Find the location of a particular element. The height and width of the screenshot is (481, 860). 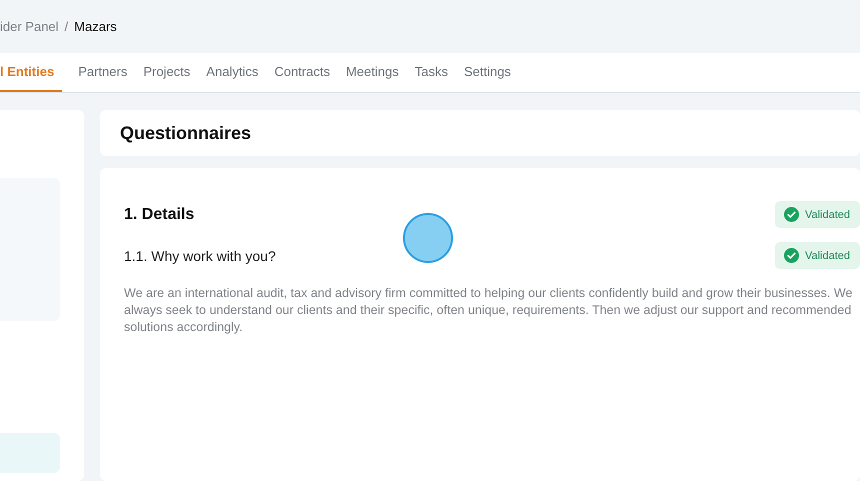

answer-text: We are an international audit, tax and advisory firm committed to helping our clients confidently build and grow their businesses. We always seek to understand our clients and their specific, often unique, requirements. Then we adjust our support and recommended solutions accordingly. is located at coordinates (489, 310).